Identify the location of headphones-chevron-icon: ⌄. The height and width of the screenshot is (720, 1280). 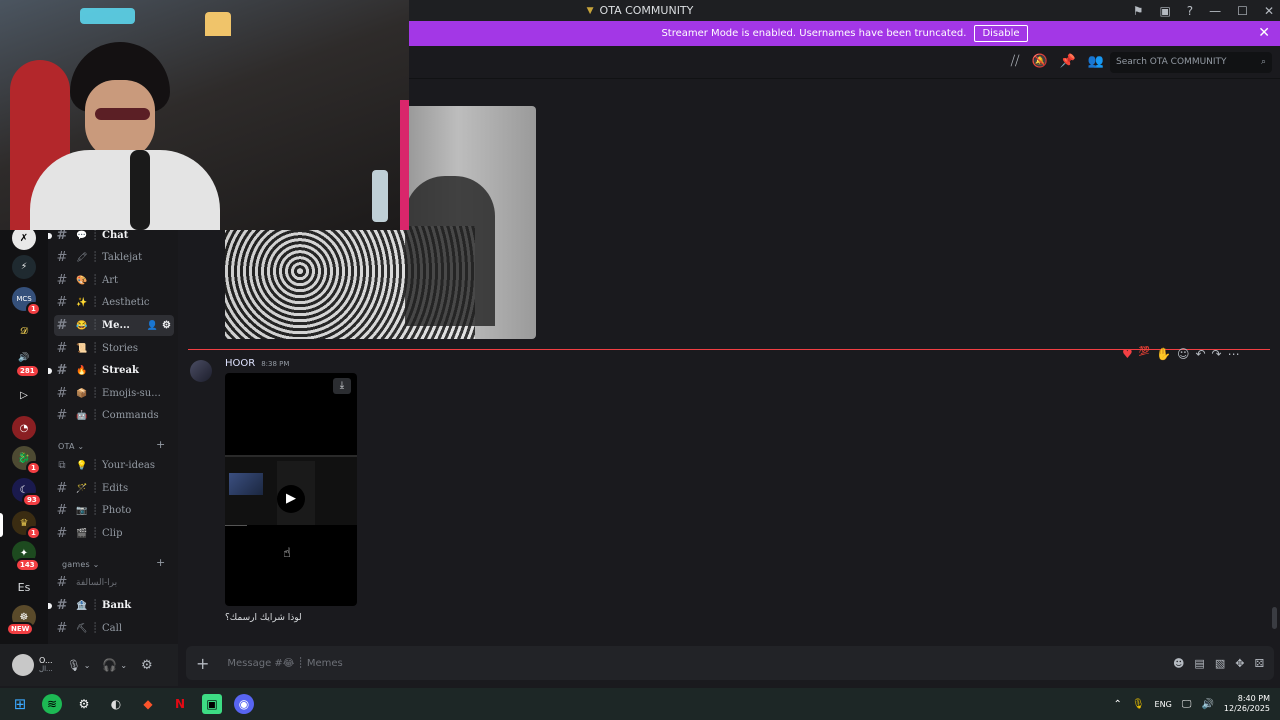
(123, 665).